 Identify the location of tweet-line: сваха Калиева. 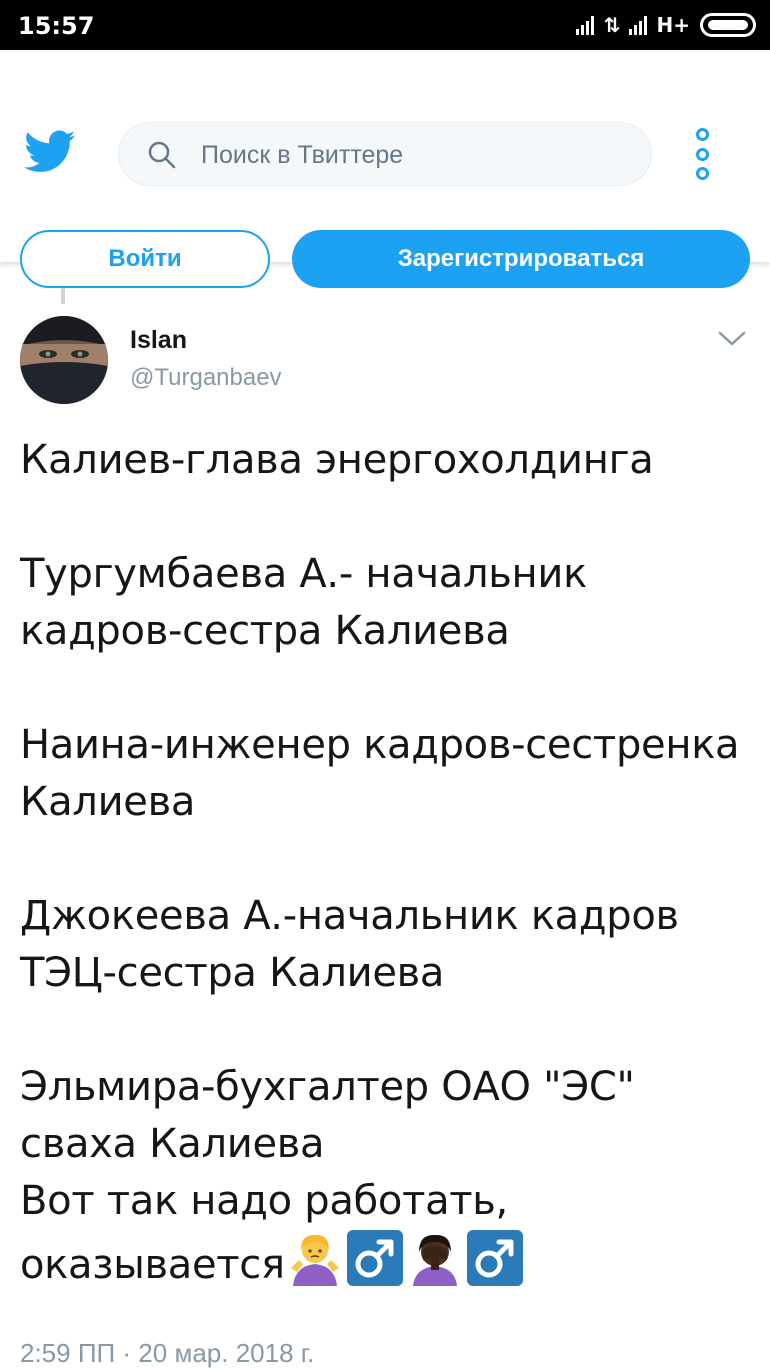
(172, 1144).